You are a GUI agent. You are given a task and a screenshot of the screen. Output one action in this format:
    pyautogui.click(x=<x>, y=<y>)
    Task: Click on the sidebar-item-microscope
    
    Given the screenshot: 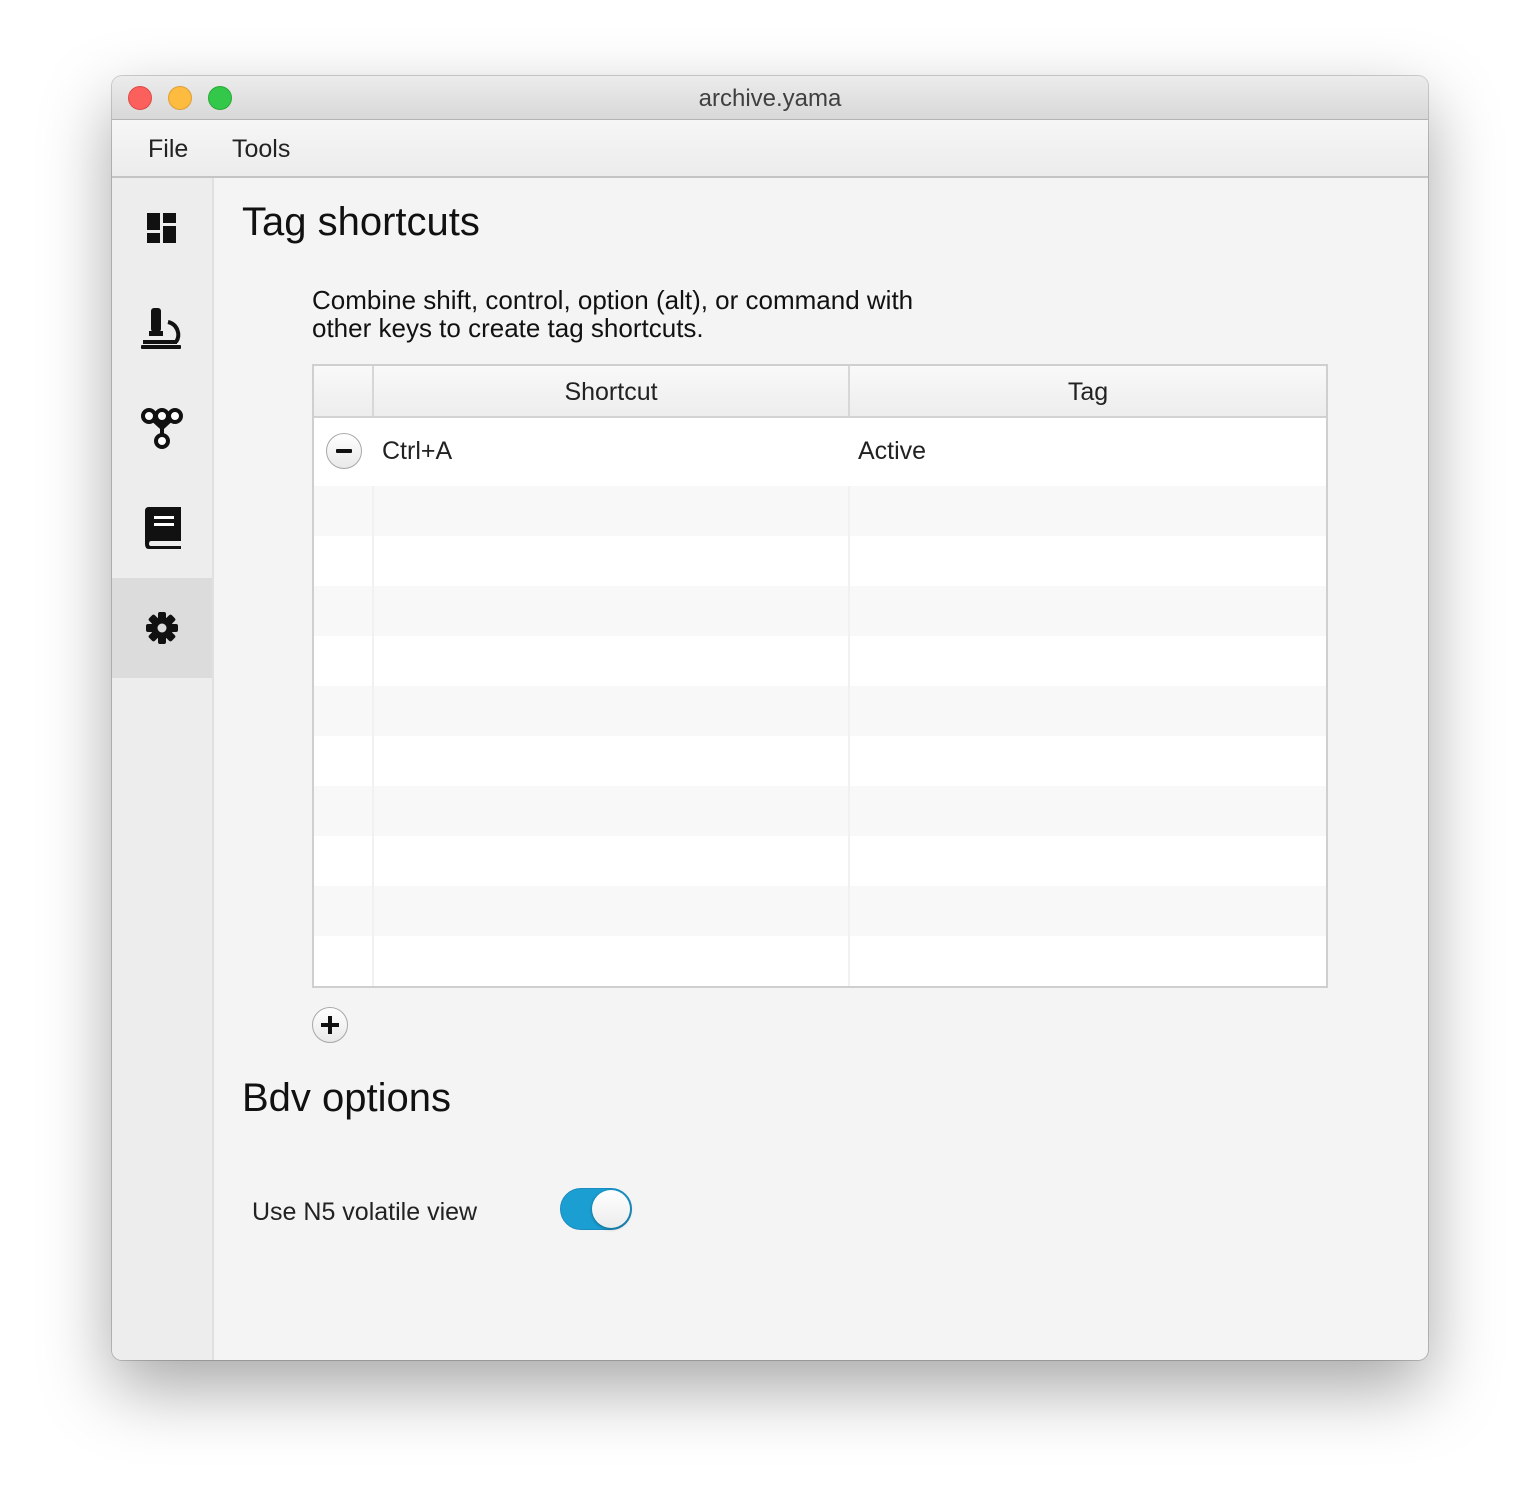 What is the action you would take?
    pyautogui.click(x=162, y=328)
    